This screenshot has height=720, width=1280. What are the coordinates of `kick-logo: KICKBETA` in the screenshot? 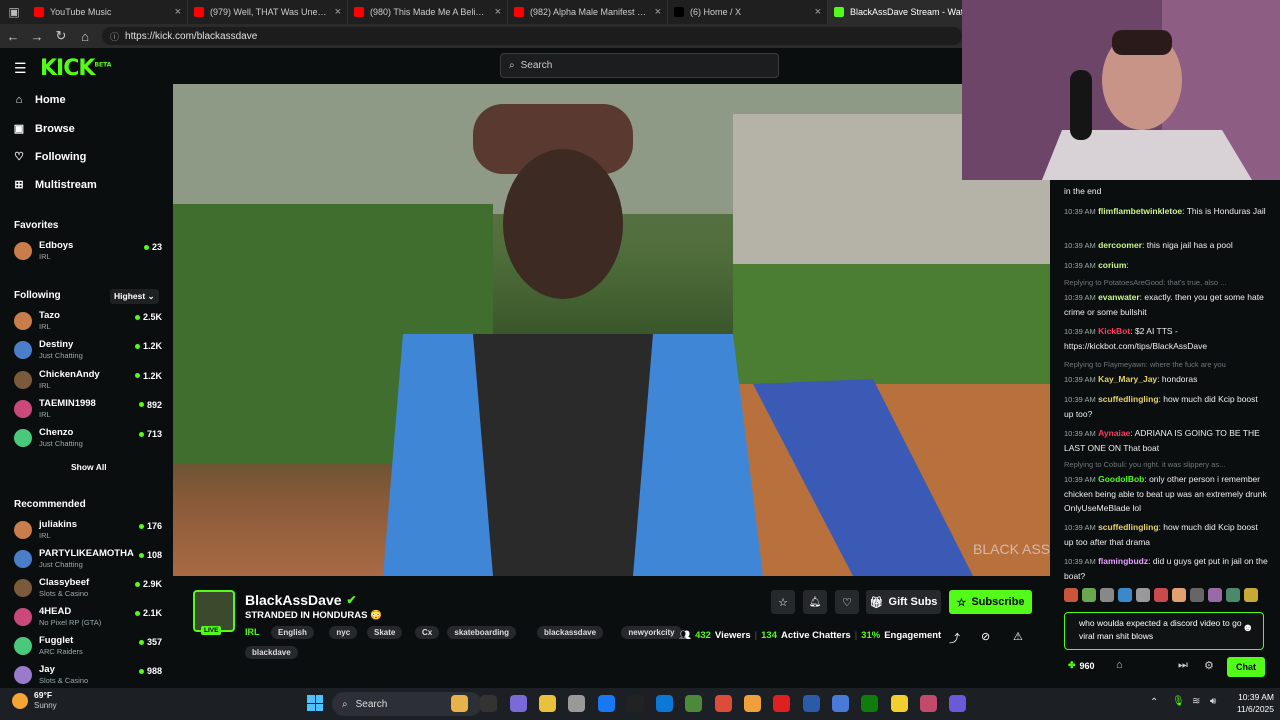 It's located at (75, 68).